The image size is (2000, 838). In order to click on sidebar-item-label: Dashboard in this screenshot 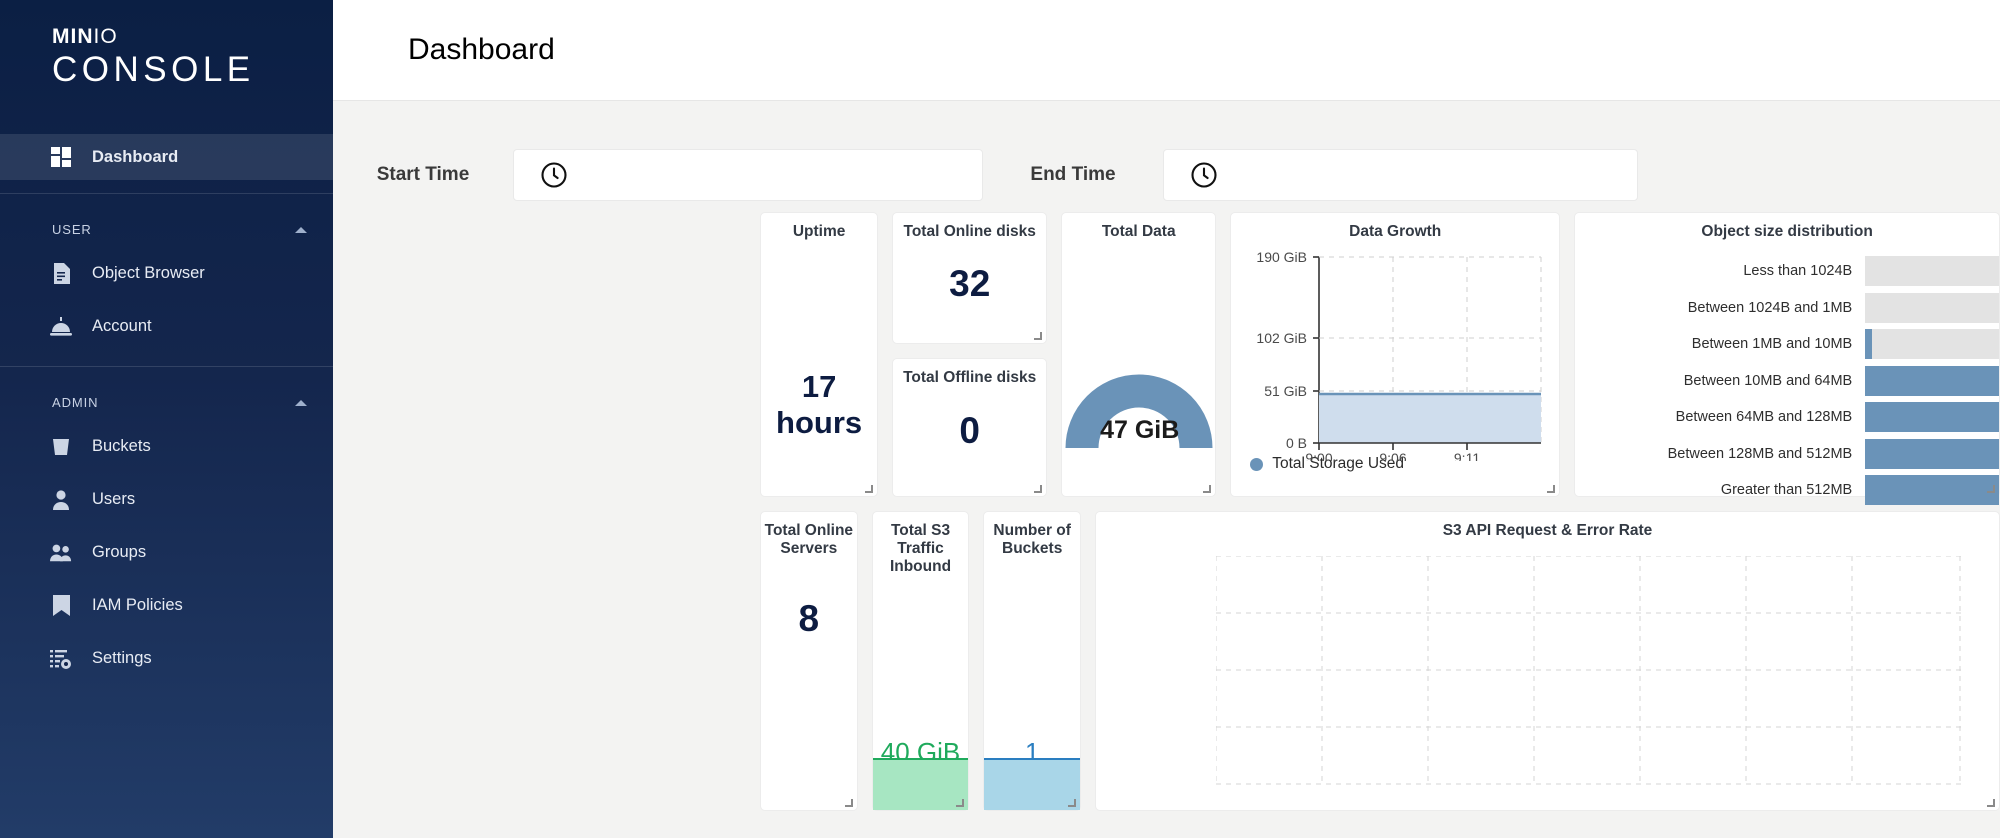, I will do `click(135, 156)`.